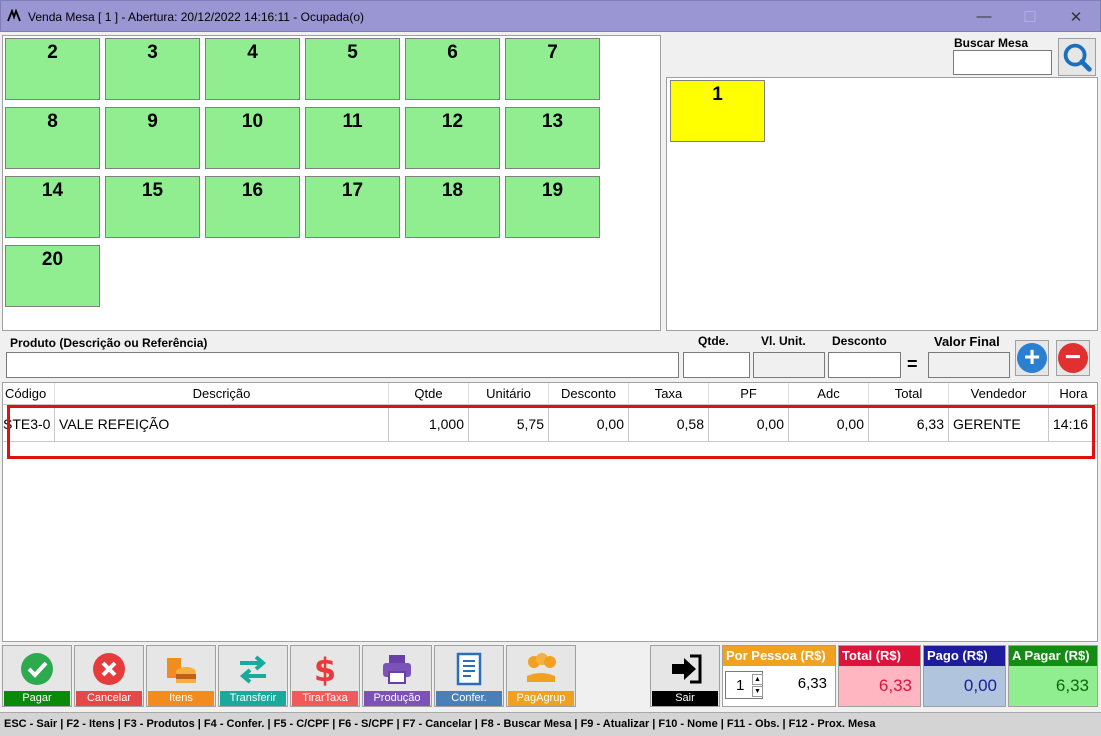 The height and width of the screenshot is (736, 1101). I want to click on mesa-tile: 20, so click(52, 276).